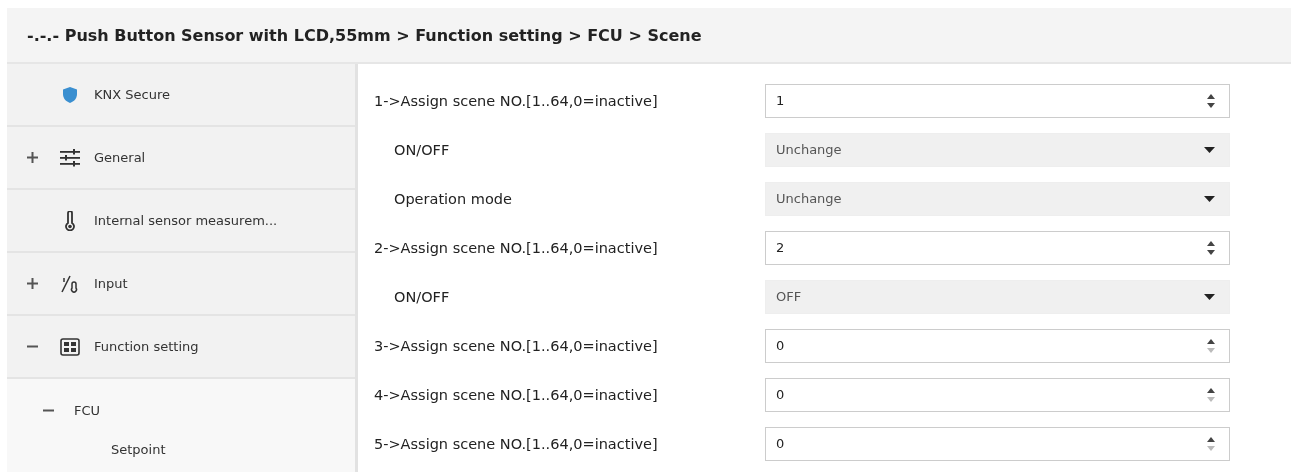 The height and width of the screenshot is (472, 1291). Describe the element at coordinates (516, 100) in the screenshot. I see `parameter-label: 1->Assign scene NO.[1..64,0=inactive]` at that location.